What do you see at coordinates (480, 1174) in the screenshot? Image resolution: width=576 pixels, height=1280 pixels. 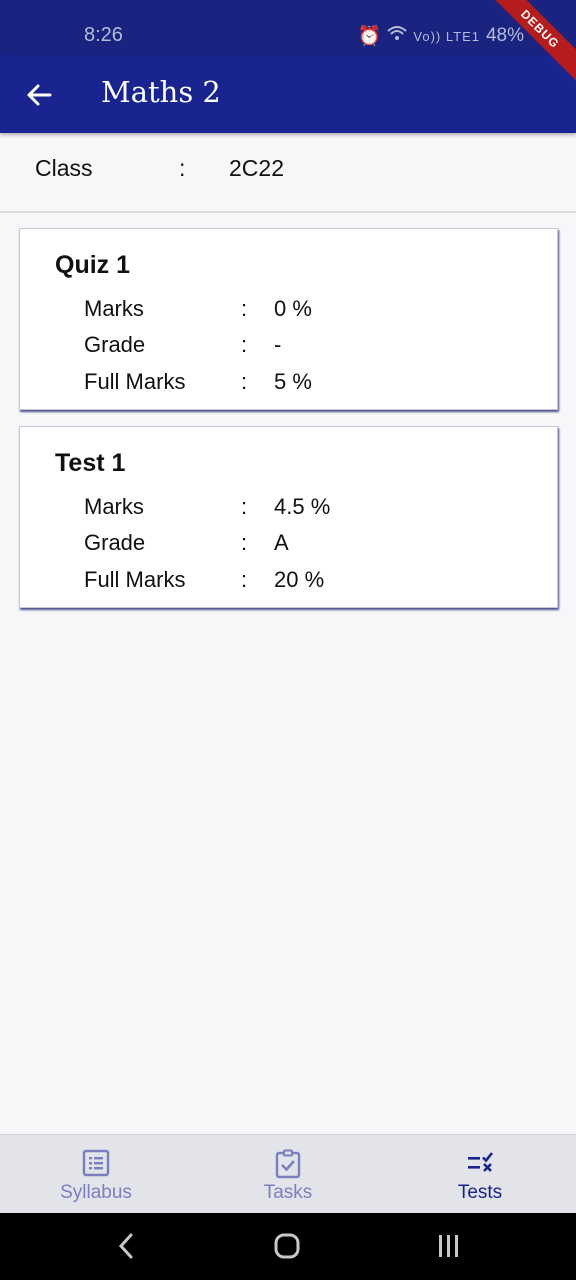 I see `nav-item-tests: Tests` at bounding box center [480, 1174].